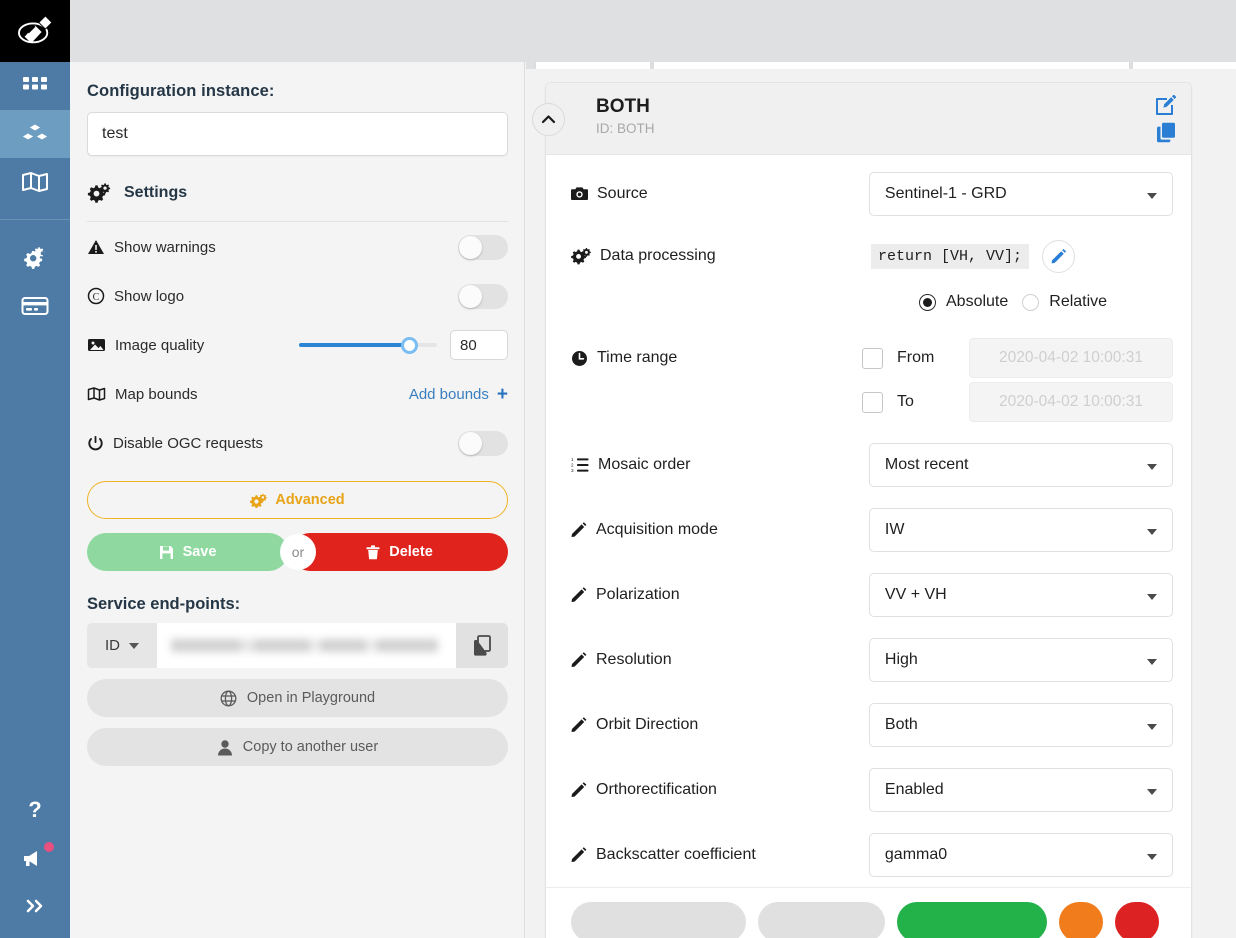 The image size is (1236, 938). I want to click on endpoint-type-label: ID, so click(112, 645).